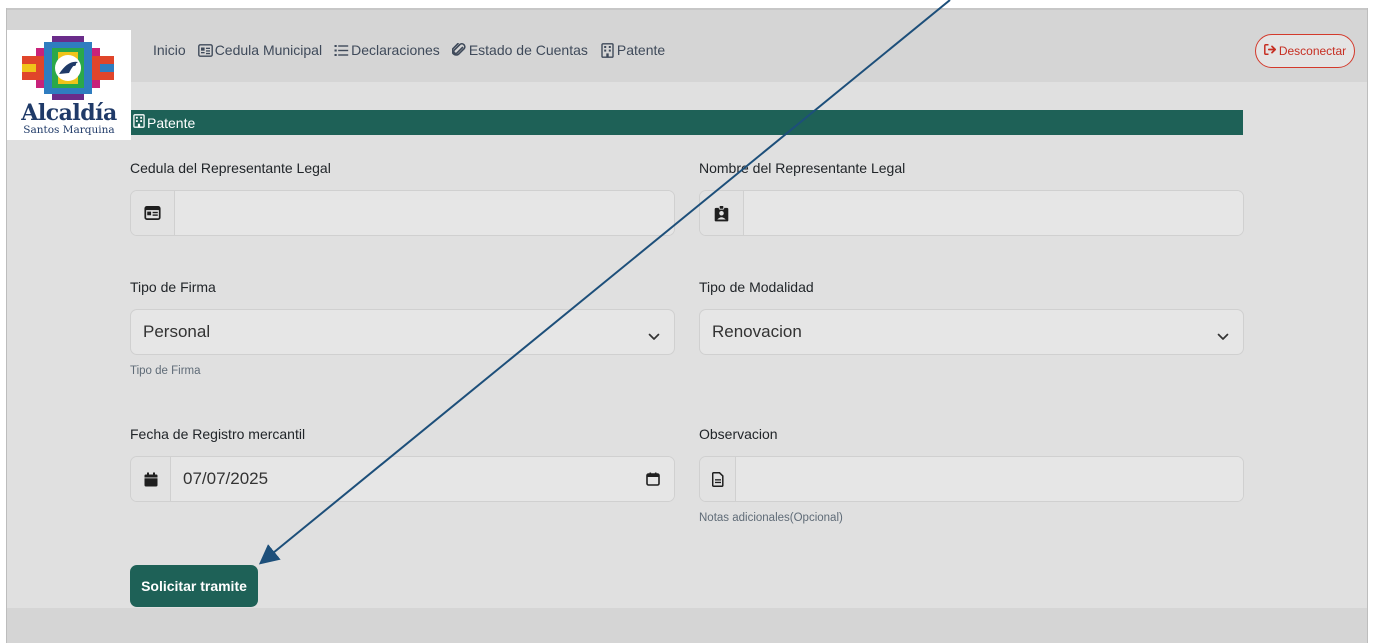 This screenshot has width=1374, height=643. I want to click on tipo-modalidad-value: Renovacion, so click(757, 331).